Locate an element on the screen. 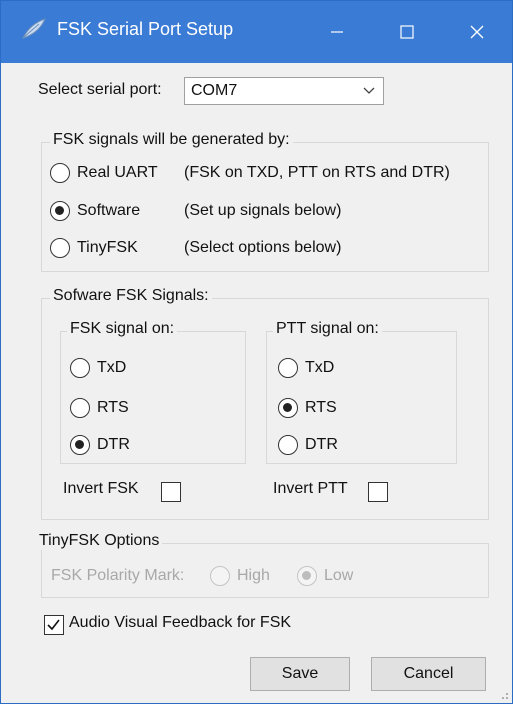  feedback-checkbox is located at coordinates (54, 625).